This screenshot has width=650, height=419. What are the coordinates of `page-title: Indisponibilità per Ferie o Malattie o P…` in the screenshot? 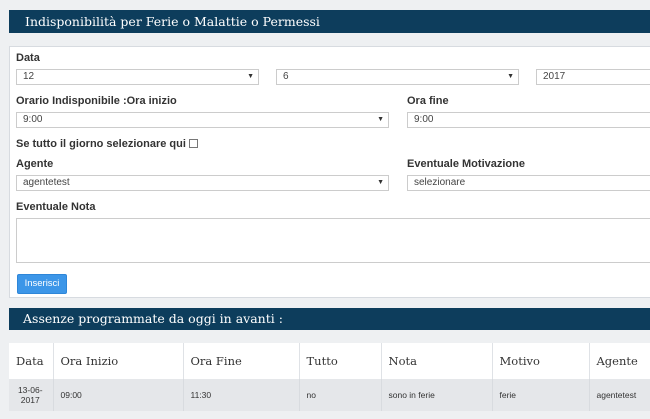 It's located at (172, 21).